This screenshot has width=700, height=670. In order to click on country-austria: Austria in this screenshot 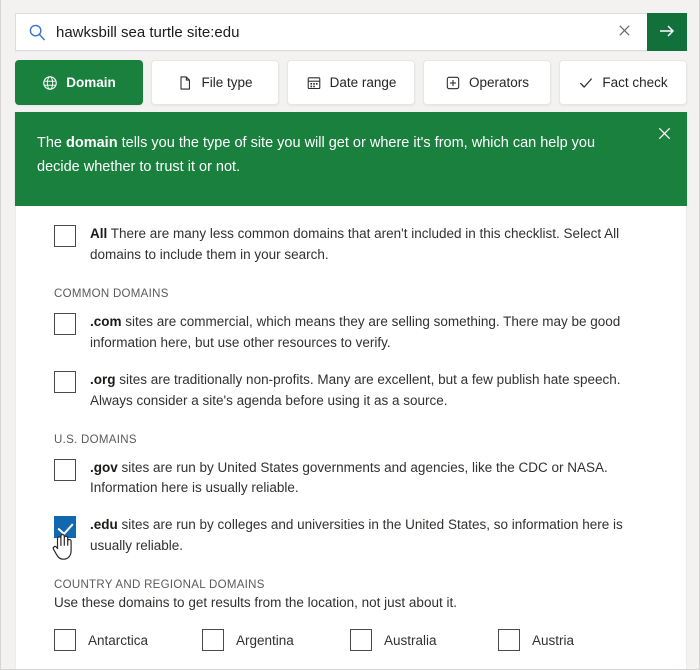, I will do `click(572, 640)`.